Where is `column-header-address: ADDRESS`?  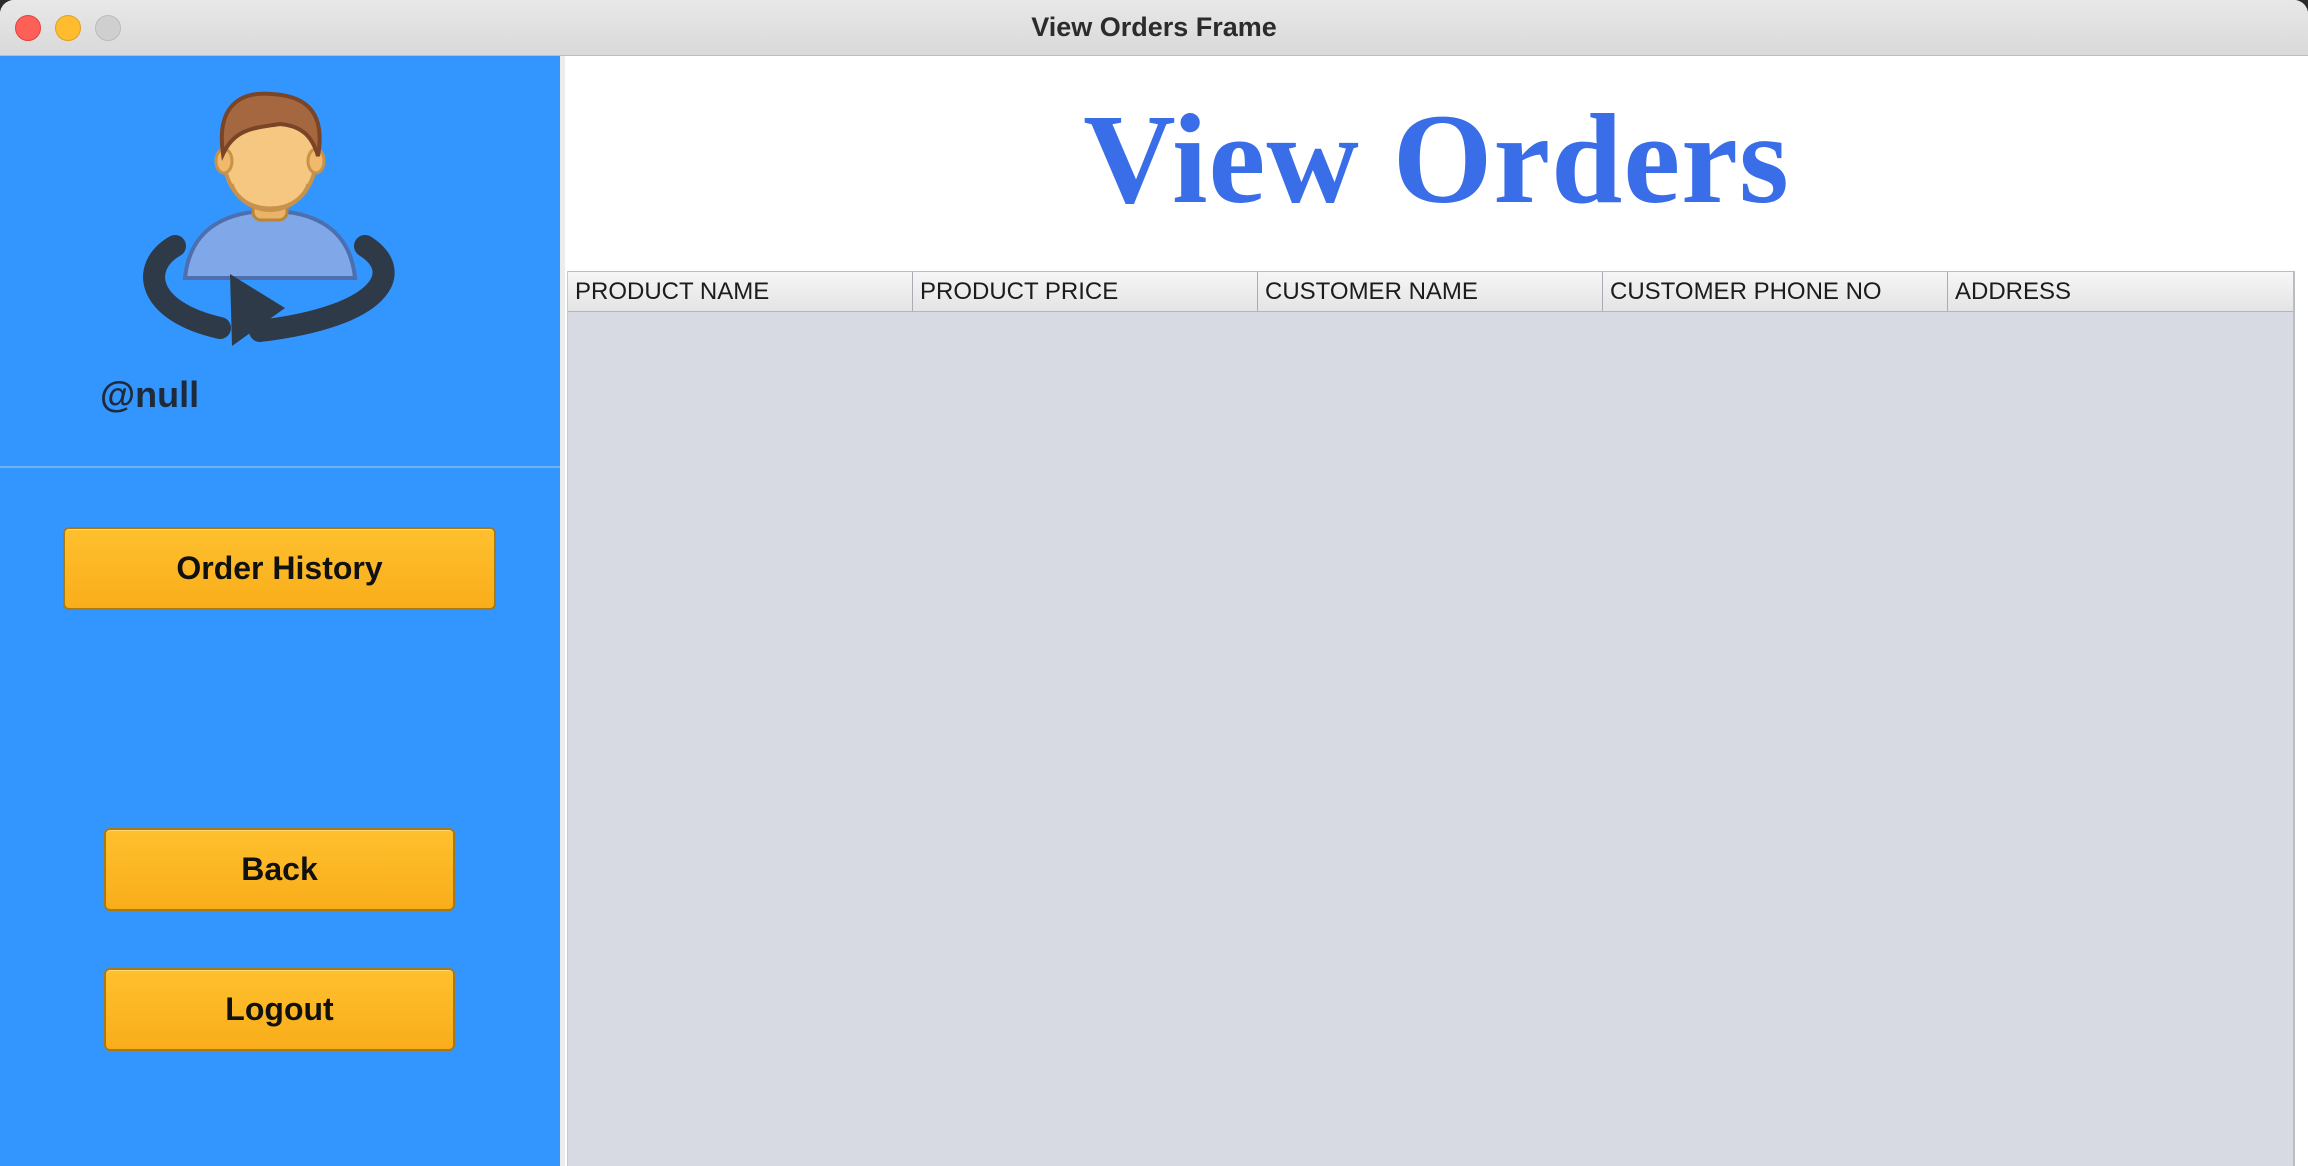 column-header-address: ADDRESS is located at coordinates (2120, 291).